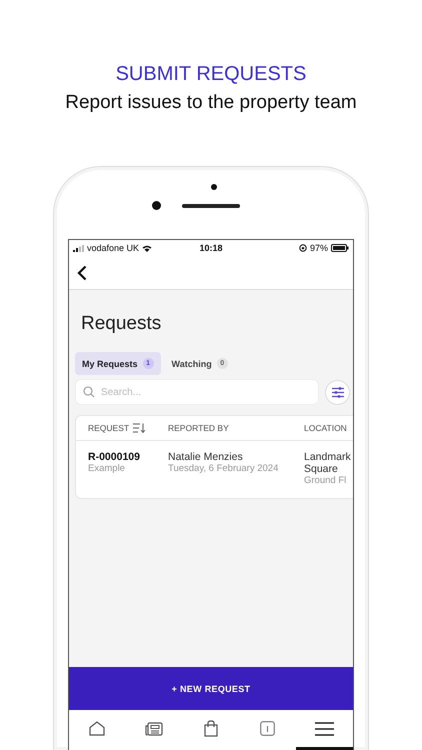 Image resolution: width=422 pixels, height=750 pixels. What do you see at coordinates (139, 428) in the screenshot?
I see `sort-icon` at bounding box center [139, 428].